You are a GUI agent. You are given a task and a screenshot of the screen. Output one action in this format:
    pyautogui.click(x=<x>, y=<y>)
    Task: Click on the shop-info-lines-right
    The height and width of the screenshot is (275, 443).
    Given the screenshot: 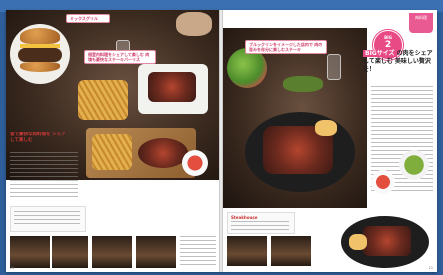 What is the action you would take?
    pyautogui.click(x=260, y=226)
    